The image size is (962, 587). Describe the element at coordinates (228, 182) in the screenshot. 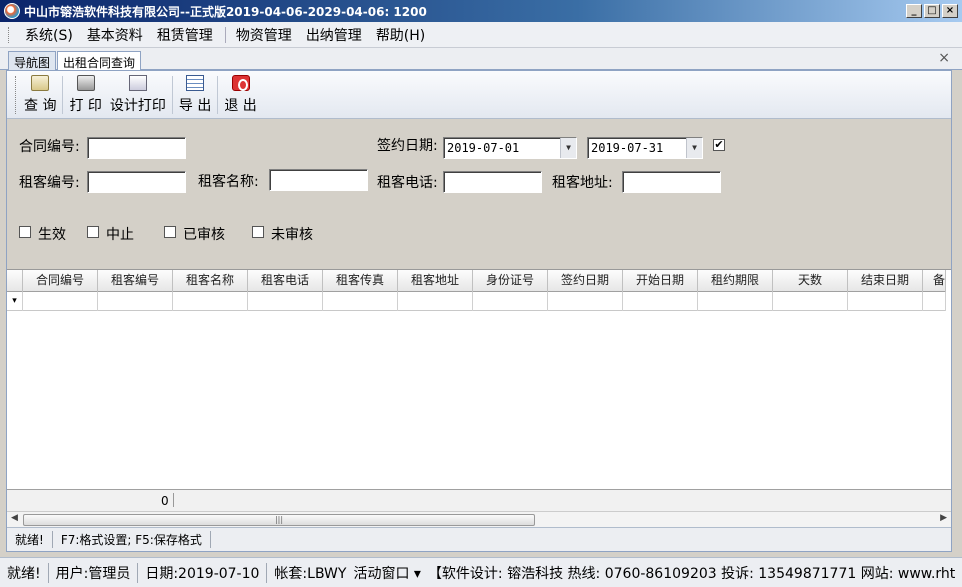

I see `tenant-name-label: 租客名称:` at that location.